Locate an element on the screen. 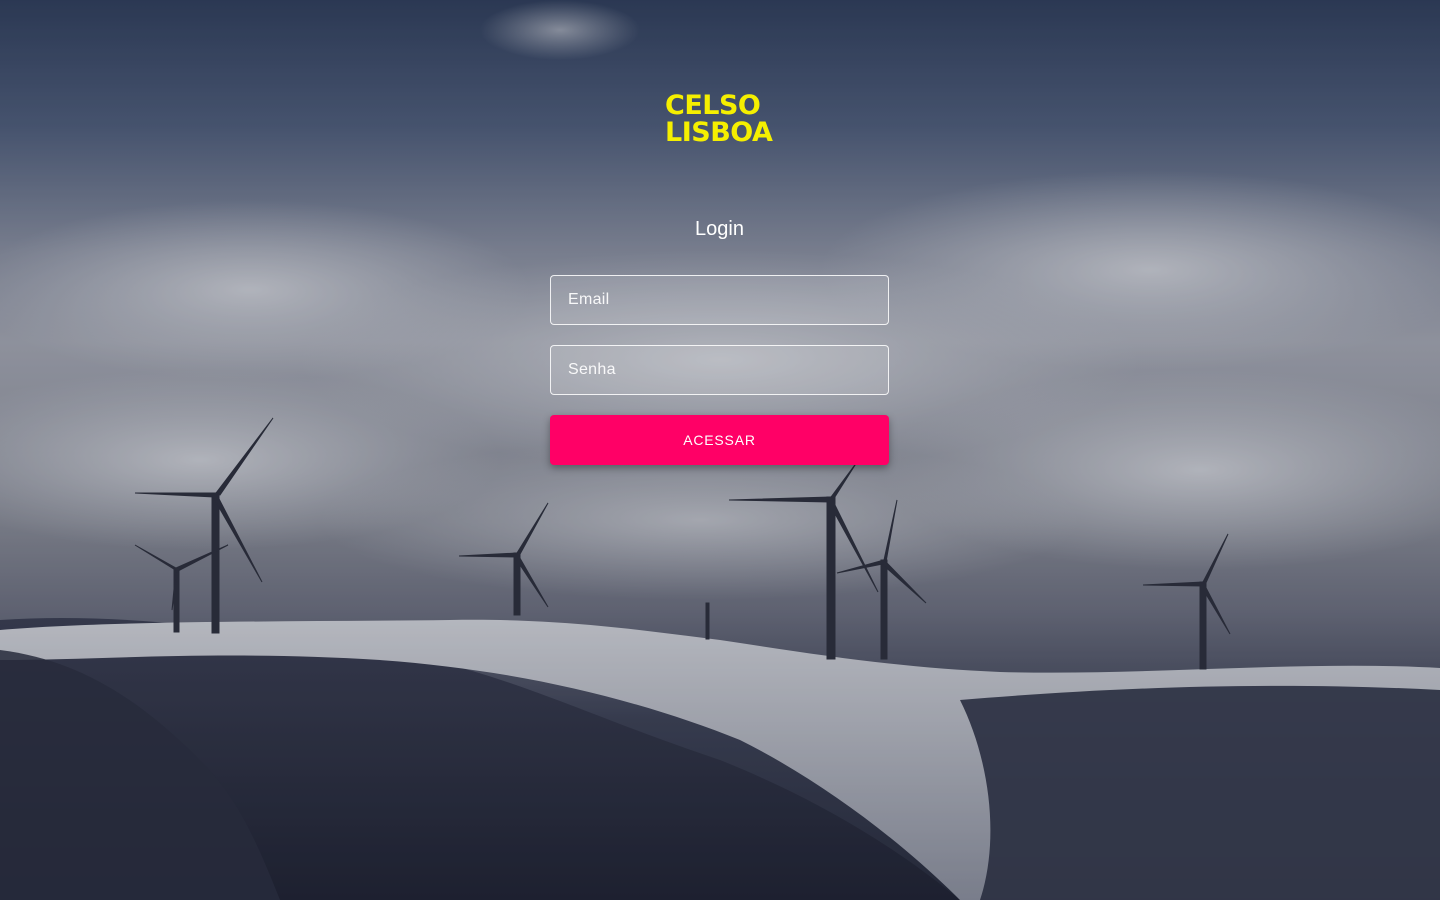 This screenshot has width=1440, height=900. logo-line-2: LISBOA is located at coordinates (719, 132).